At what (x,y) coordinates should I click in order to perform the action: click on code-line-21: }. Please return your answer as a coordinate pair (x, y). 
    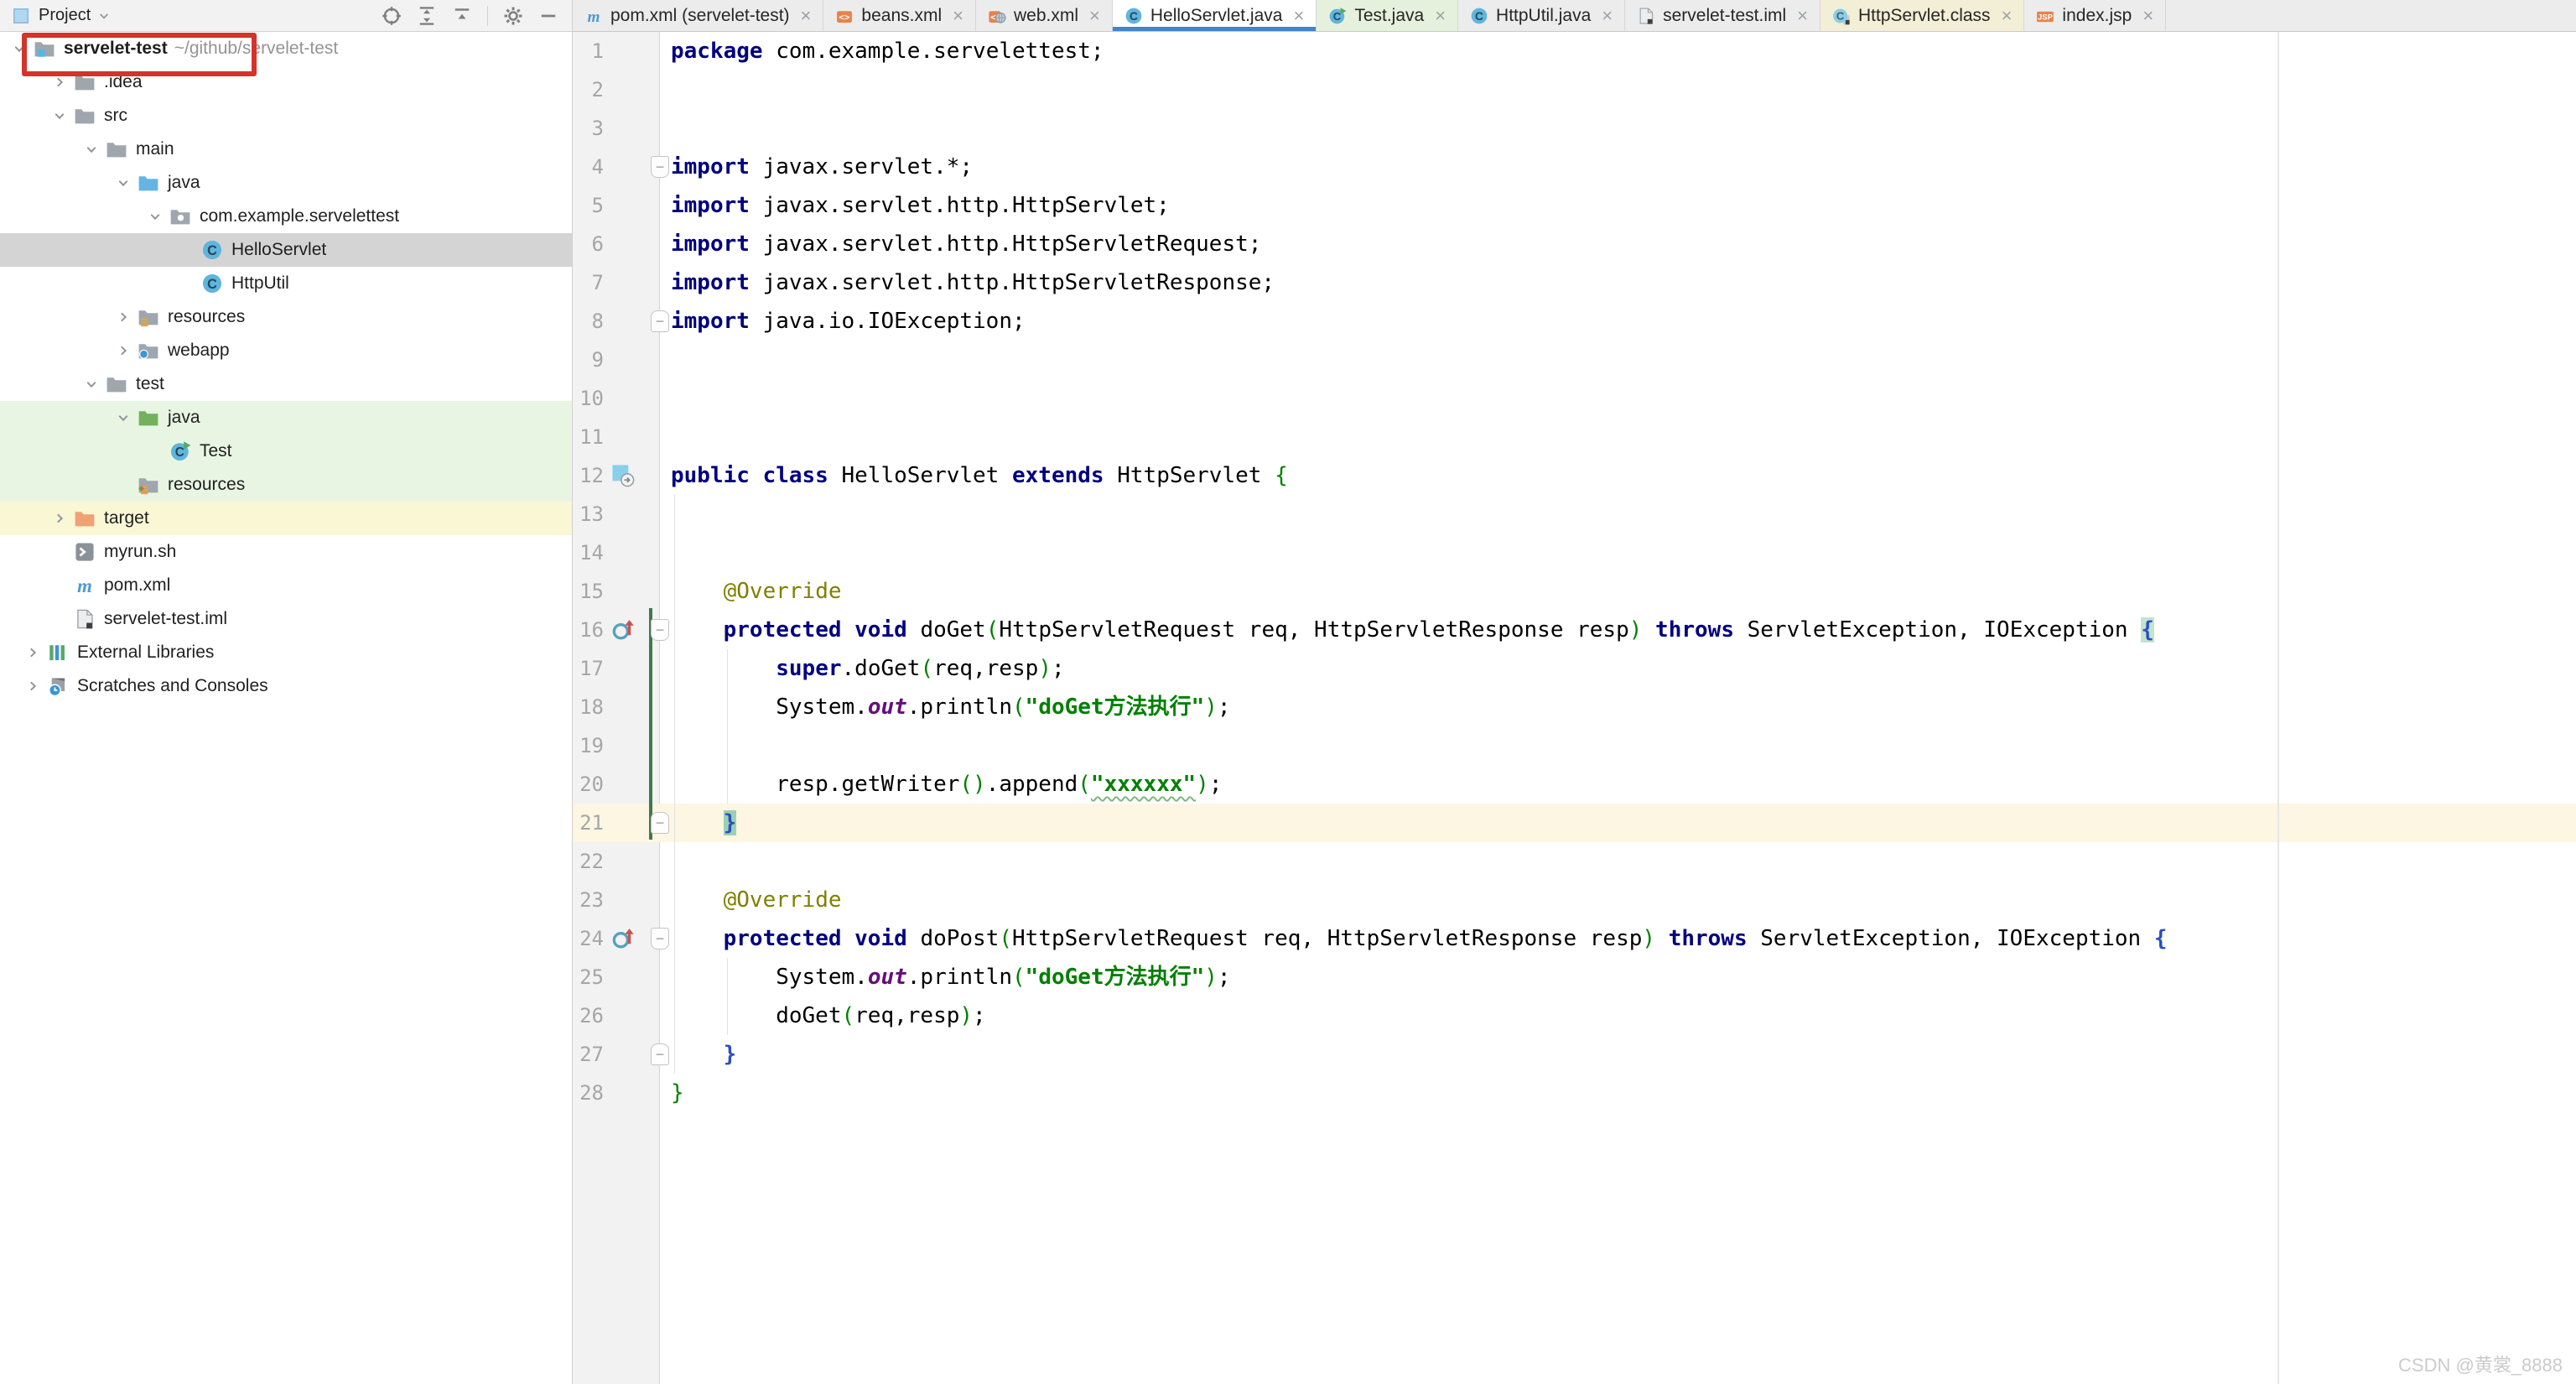
    Looking at the image, I should click on (1574, 823).